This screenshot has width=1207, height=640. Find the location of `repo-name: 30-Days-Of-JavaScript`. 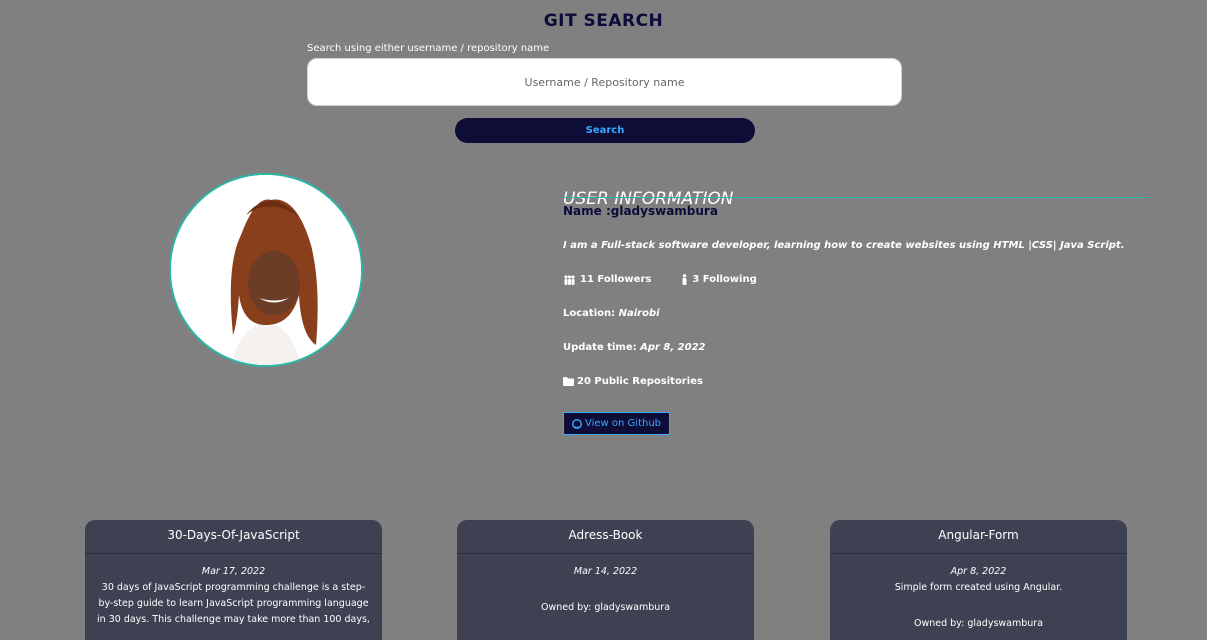

repo-name: 30-Days-Of-JavaScript is located at coordinates (233, 537).